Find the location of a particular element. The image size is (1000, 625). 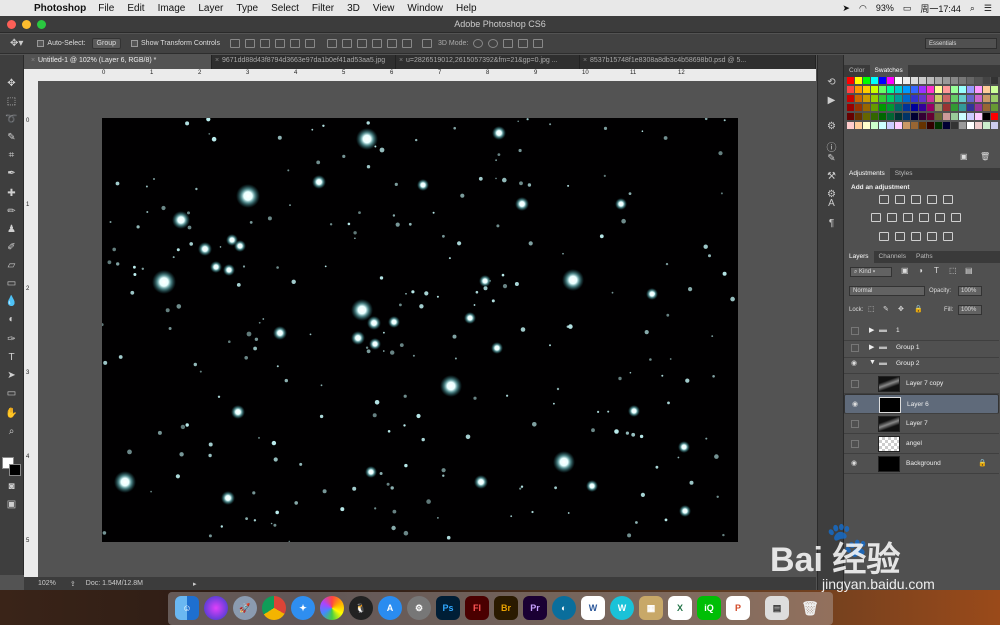

menu-view: View is located at coordinates (384, 8).